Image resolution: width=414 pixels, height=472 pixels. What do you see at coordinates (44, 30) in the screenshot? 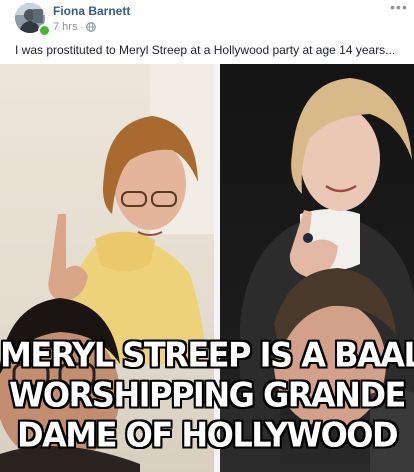
I see `online-status-dot` at bounding box center [44, 30].